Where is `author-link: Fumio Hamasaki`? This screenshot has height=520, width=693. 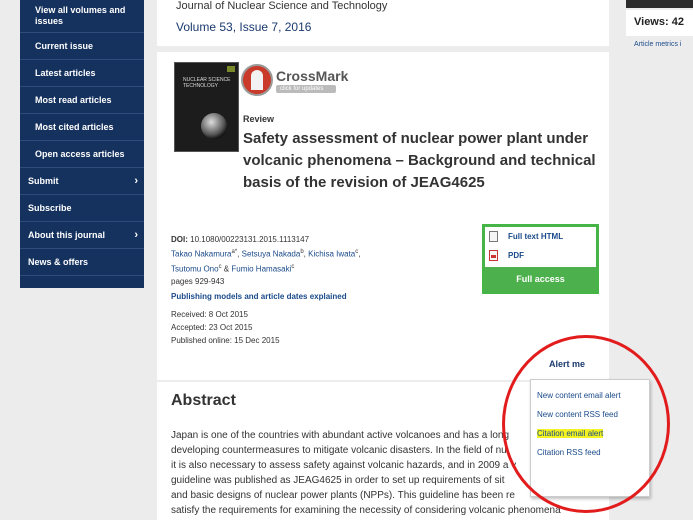 author-link: Fumio Hamasaki is located at coordinates (261, 268).